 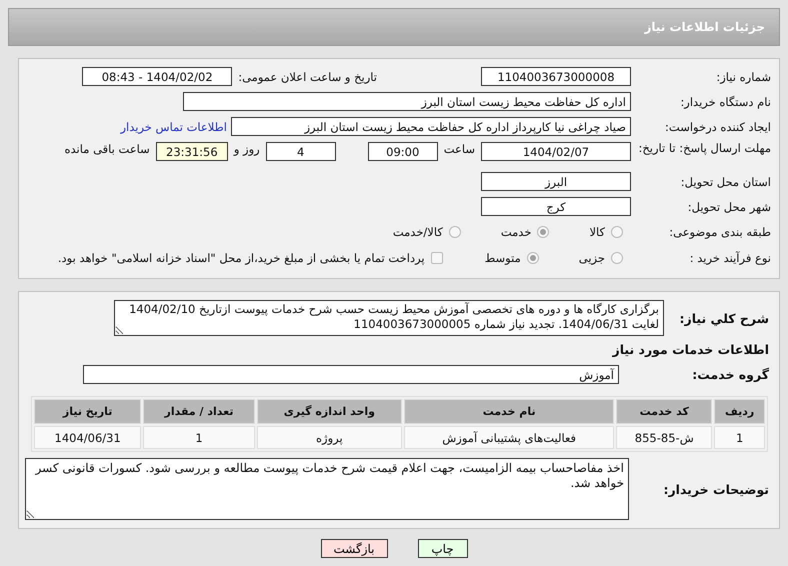 I want to click on deadline-time-field: 09:00, so click(x=403, y=151).